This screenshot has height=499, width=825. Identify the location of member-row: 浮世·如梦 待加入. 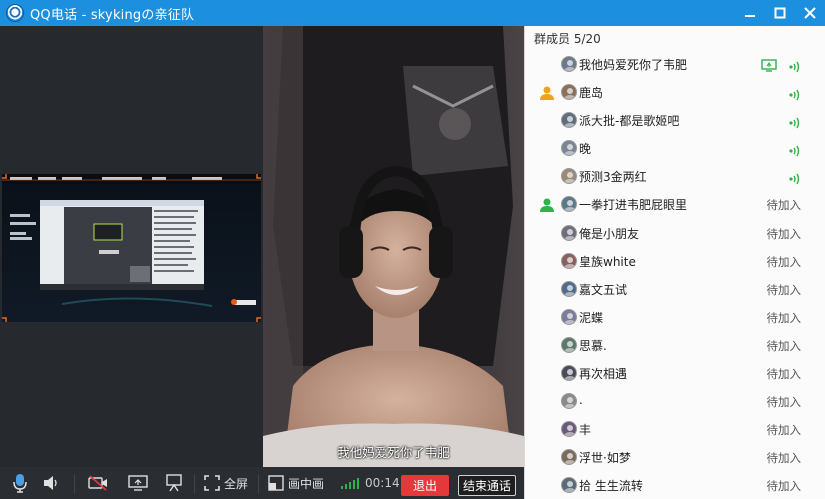
(675, 457).